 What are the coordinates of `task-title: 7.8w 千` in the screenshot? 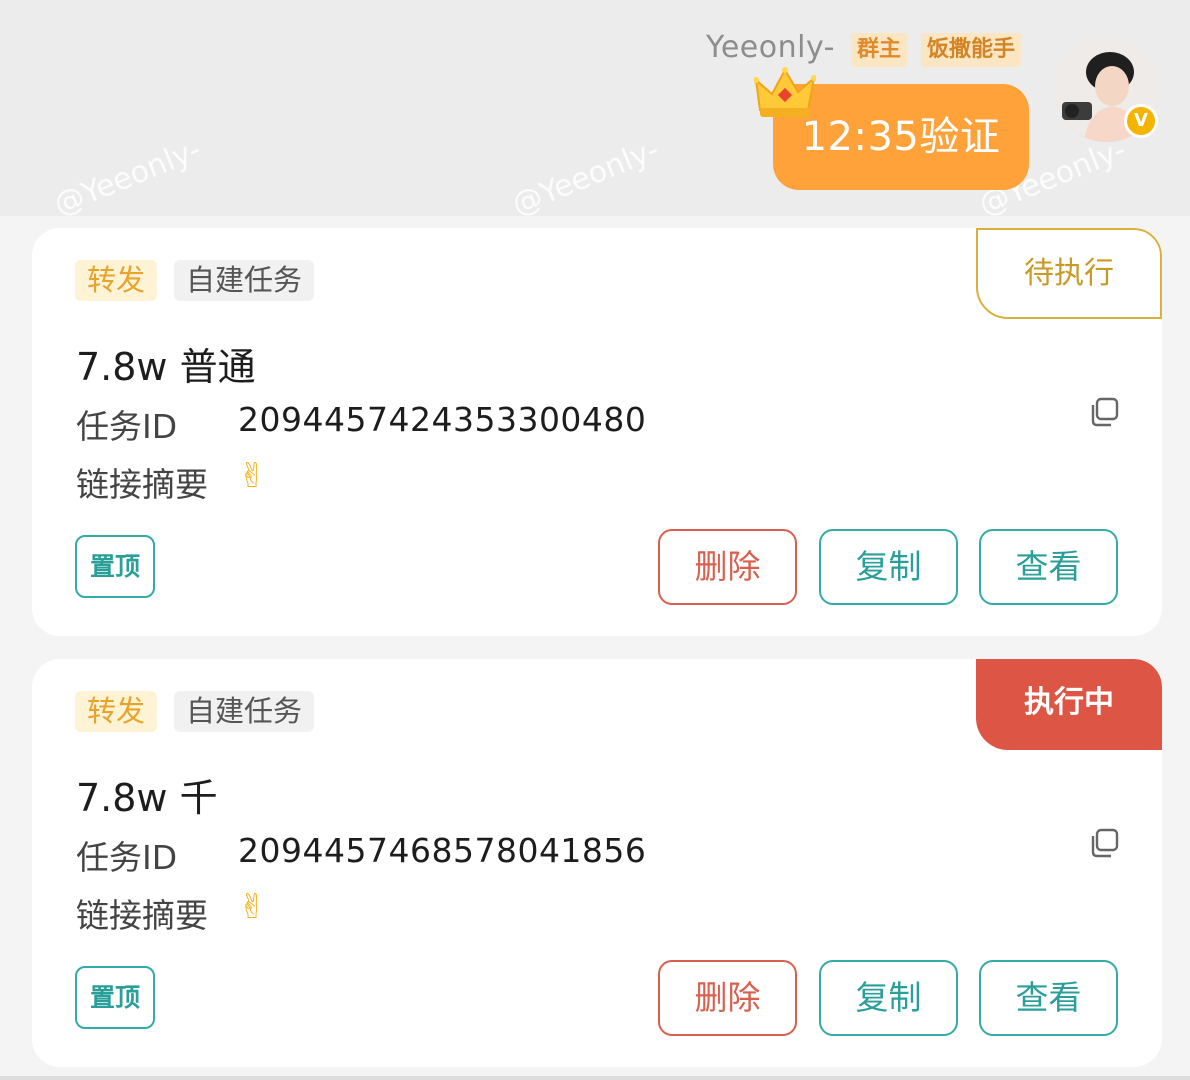 It's located at (147, 798).